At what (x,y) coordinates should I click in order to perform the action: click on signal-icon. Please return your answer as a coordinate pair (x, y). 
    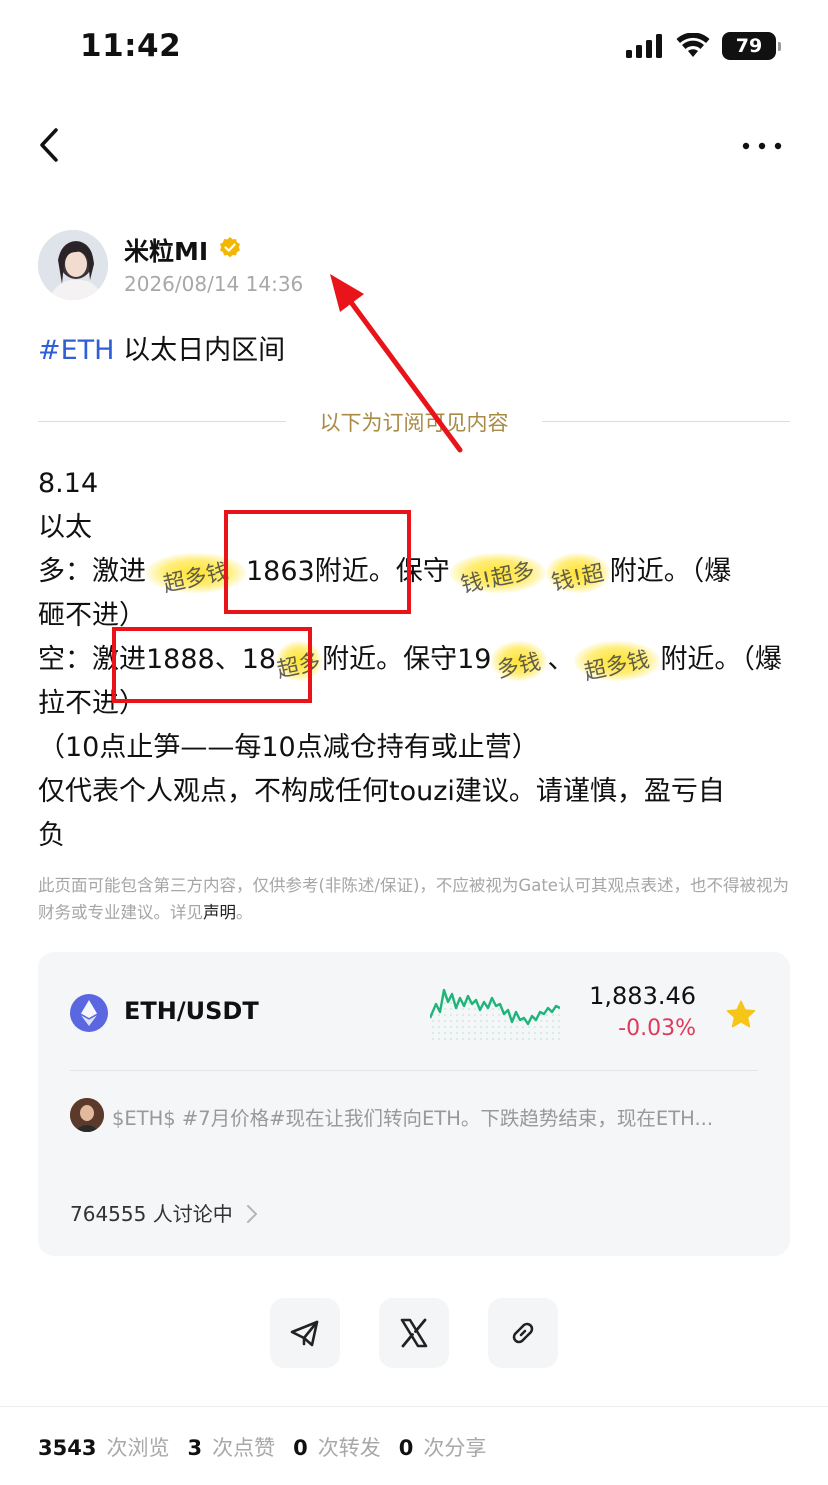
    Looking at the image, I should click on (644, 46).